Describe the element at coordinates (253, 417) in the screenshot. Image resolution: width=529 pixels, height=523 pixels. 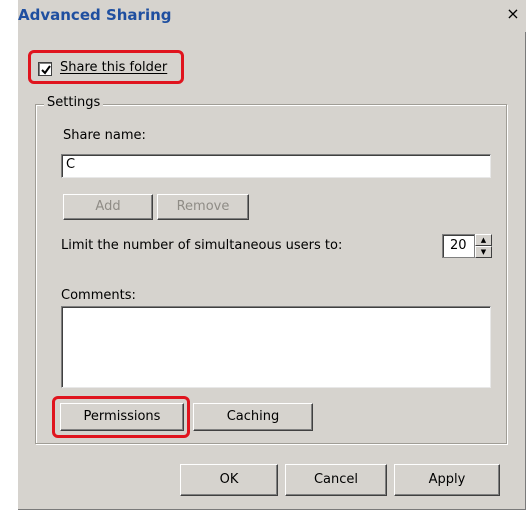
I see `caching-button: Caching` at that location.